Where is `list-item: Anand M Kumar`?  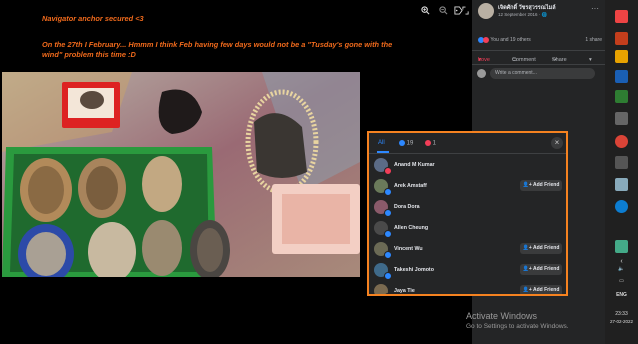
list-item: Anand M Kumar is located at coordinates (467, 165).